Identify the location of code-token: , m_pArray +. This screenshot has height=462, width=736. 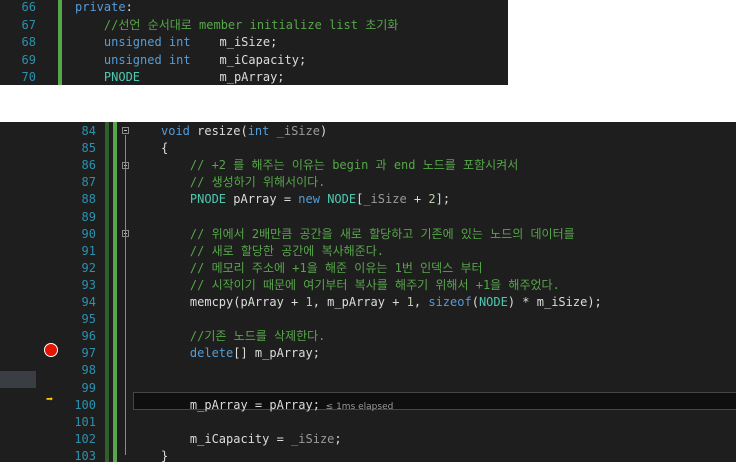
(359, 302).